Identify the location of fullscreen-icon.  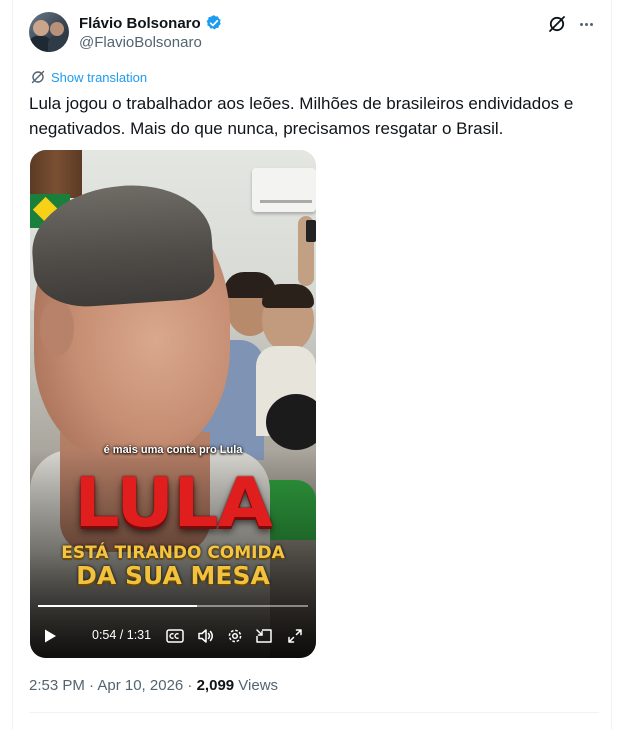
(295, 636).